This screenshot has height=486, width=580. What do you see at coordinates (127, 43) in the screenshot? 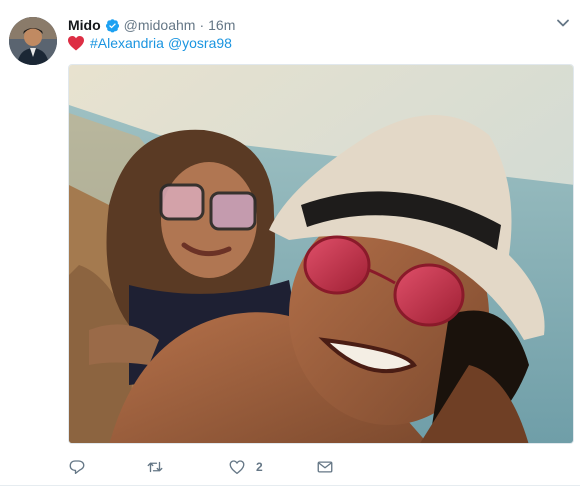
I see `hashtag-link: #Alexandria` at bounding box center [127, 43].